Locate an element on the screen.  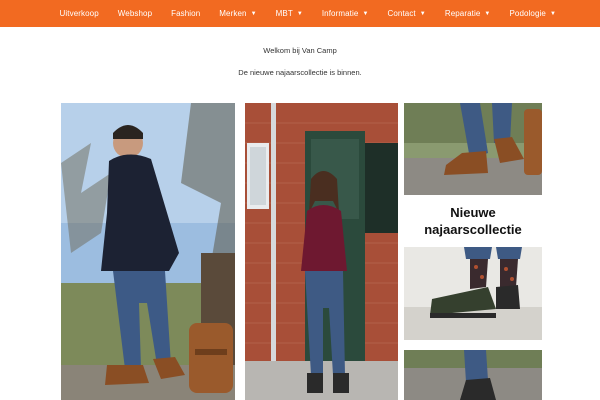
nav-item-mbt: MBT ▼ is located at coordinates (289, 13).